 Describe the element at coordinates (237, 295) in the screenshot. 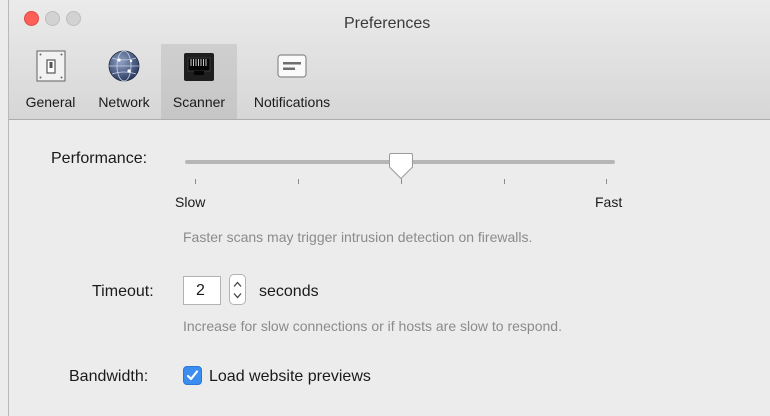

I see `chevron-down-icon` at that location.